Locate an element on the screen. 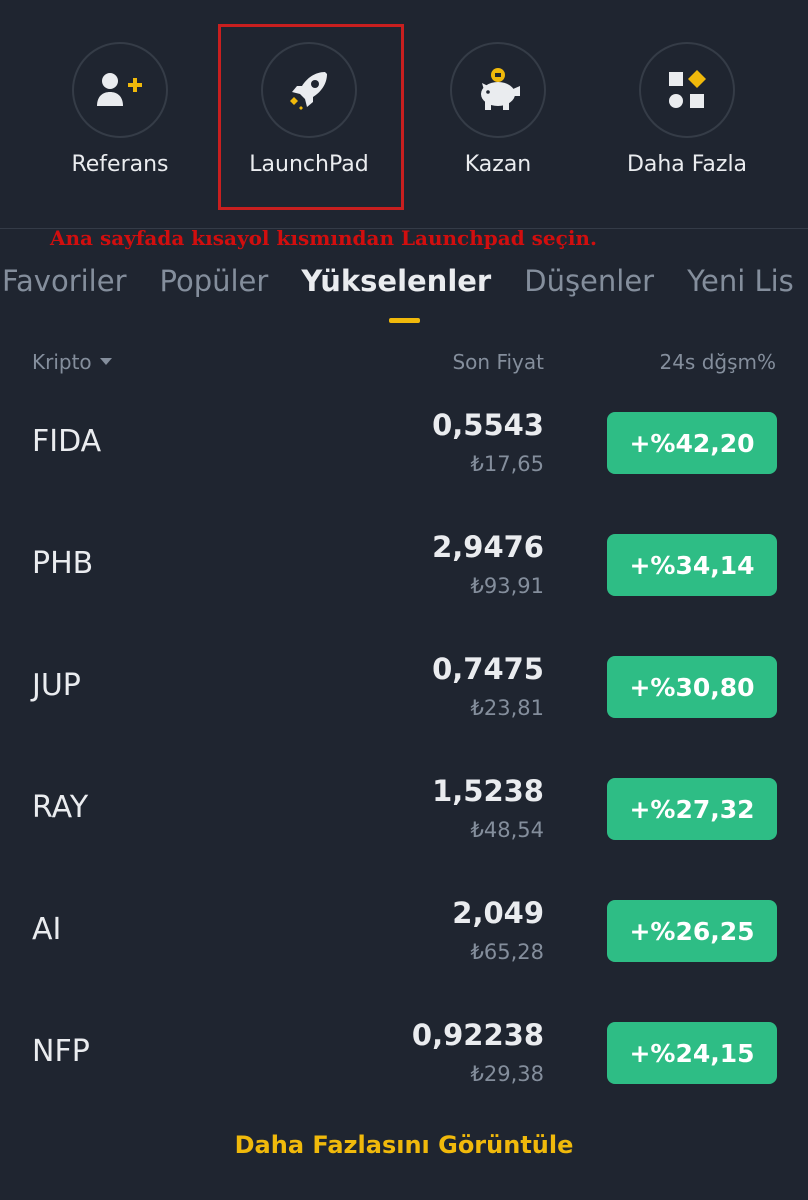  view-more-link: Daha Fazlasını Görüntüle is located at coordinates (404, 1145).